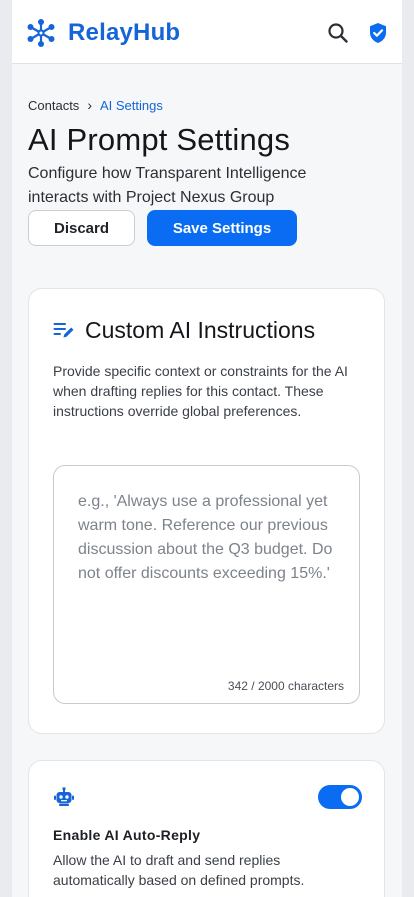 The height and width of the screenshot is (897, 414). I want to click on search-button, so click(338, 33).